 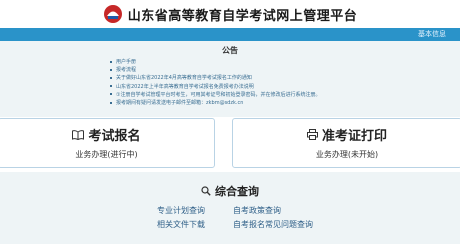 I want to click on site-title: 山东省高等教育自学考试网上管理平台, so click(x=242, y=16).